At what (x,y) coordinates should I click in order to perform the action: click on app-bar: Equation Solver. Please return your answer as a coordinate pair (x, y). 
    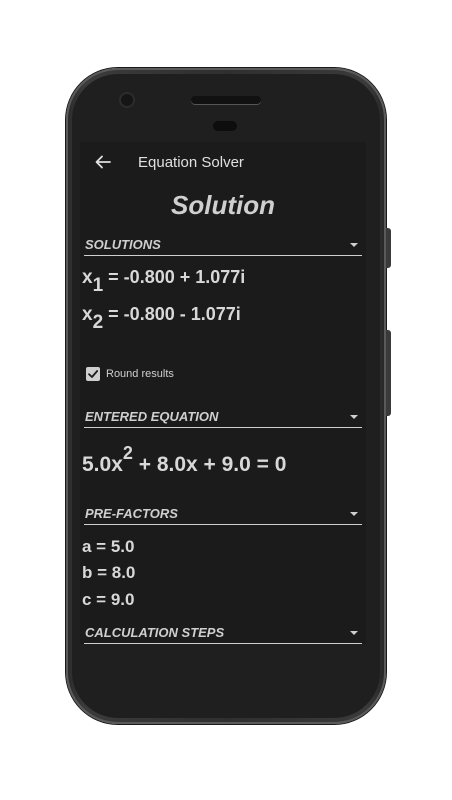
    Looking at the image, I should click on (223, 162).